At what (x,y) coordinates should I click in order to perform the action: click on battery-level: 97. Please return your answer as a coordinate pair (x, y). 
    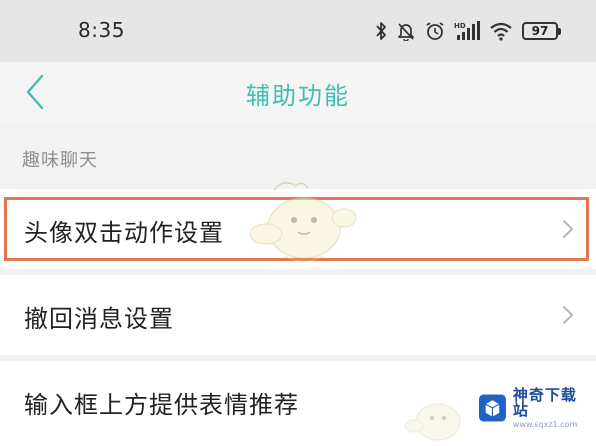
    Looking at the image, I should click on (540, 31).